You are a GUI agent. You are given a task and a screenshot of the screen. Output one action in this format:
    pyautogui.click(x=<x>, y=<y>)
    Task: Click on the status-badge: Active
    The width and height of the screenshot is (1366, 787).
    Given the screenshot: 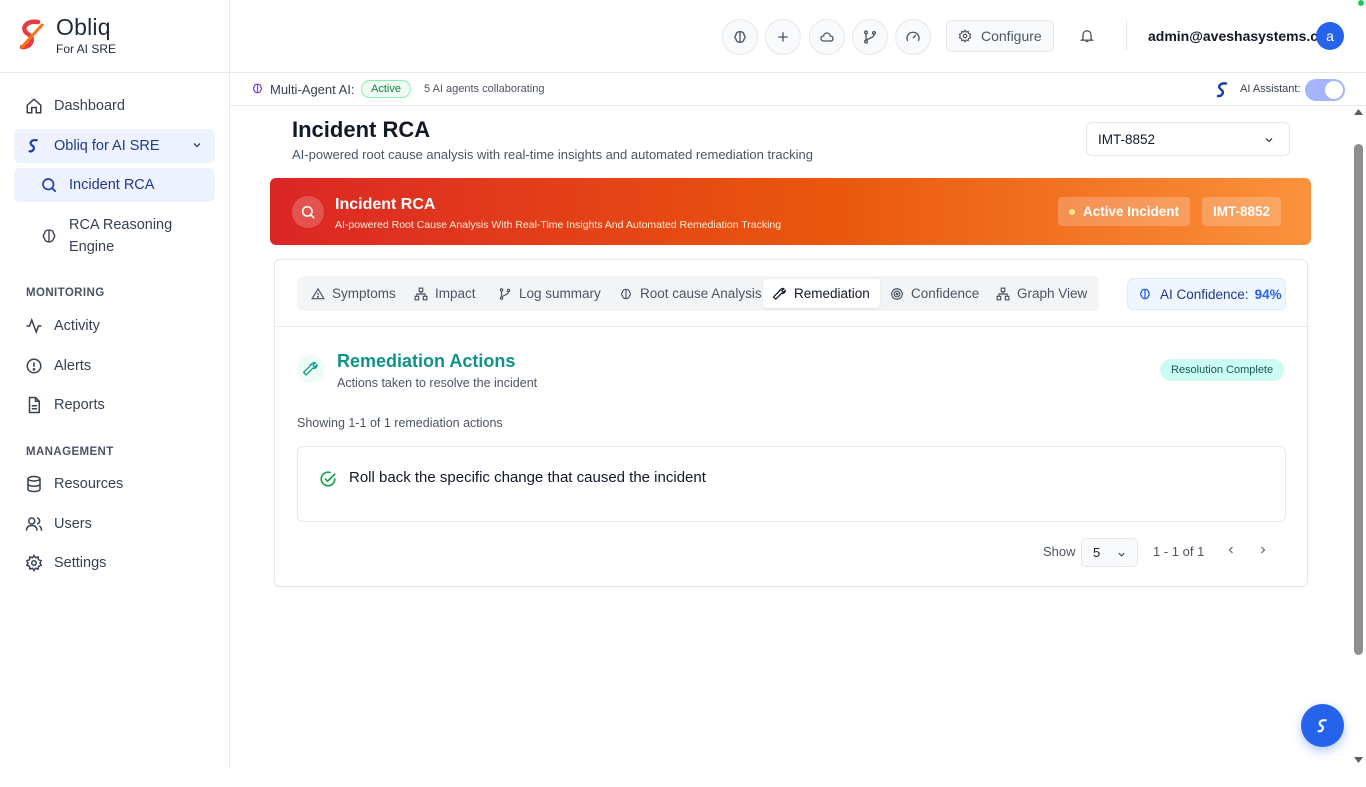 What is the action you would take?
    pyautogui.click(x=386, y=89)
    